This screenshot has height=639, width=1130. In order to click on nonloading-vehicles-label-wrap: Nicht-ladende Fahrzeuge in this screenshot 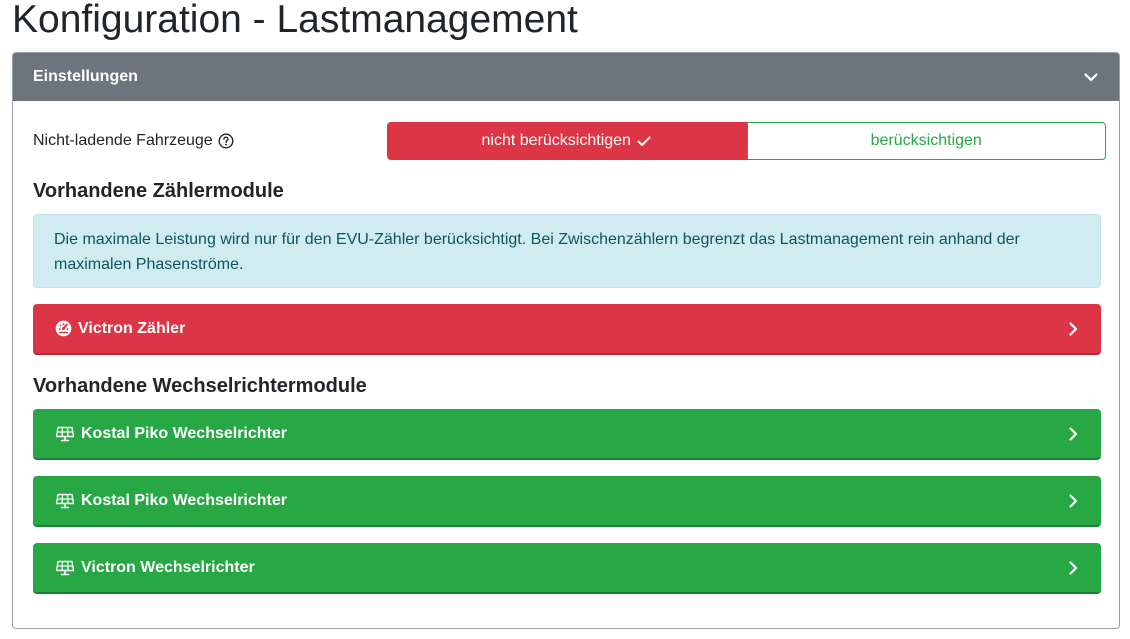, I will do `click(210, 141)`.